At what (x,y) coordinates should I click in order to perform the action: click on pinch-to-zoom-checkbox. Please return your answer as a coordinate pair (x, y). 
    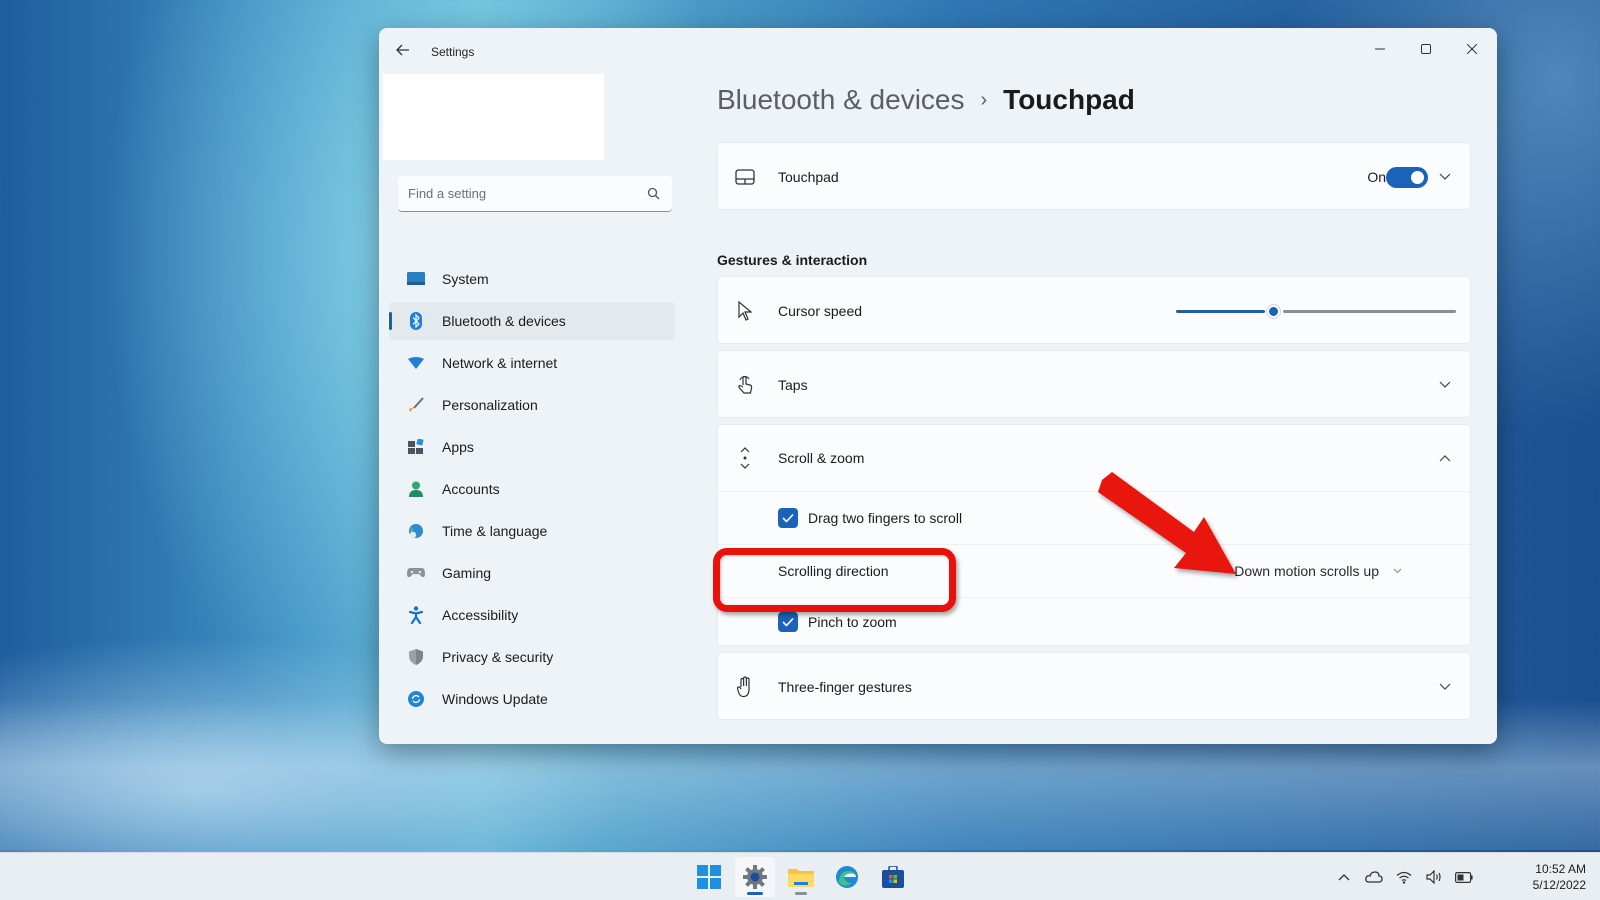
    Looking at the image, I should click on (788, 622).